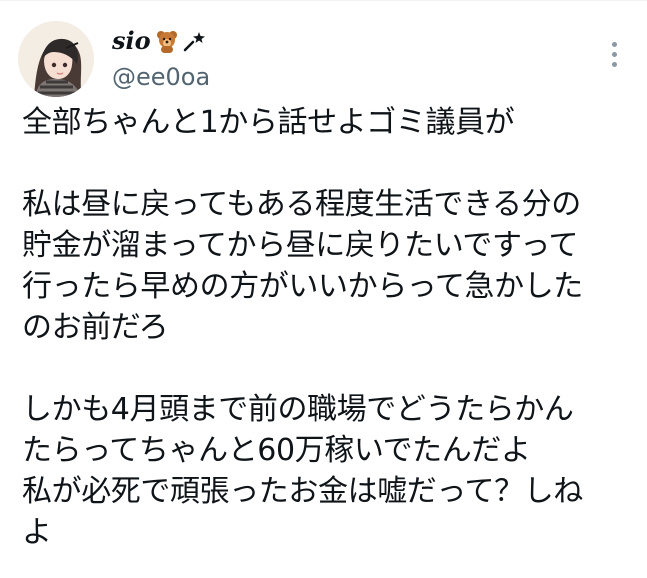 Image resolution: width=647 pixels, height=578 pixels. Describe the element at coordinates (298, 409) in the screenshot. I see `tweet-line: しかも4月頭まで前の職場でどうたらかん` at that location.